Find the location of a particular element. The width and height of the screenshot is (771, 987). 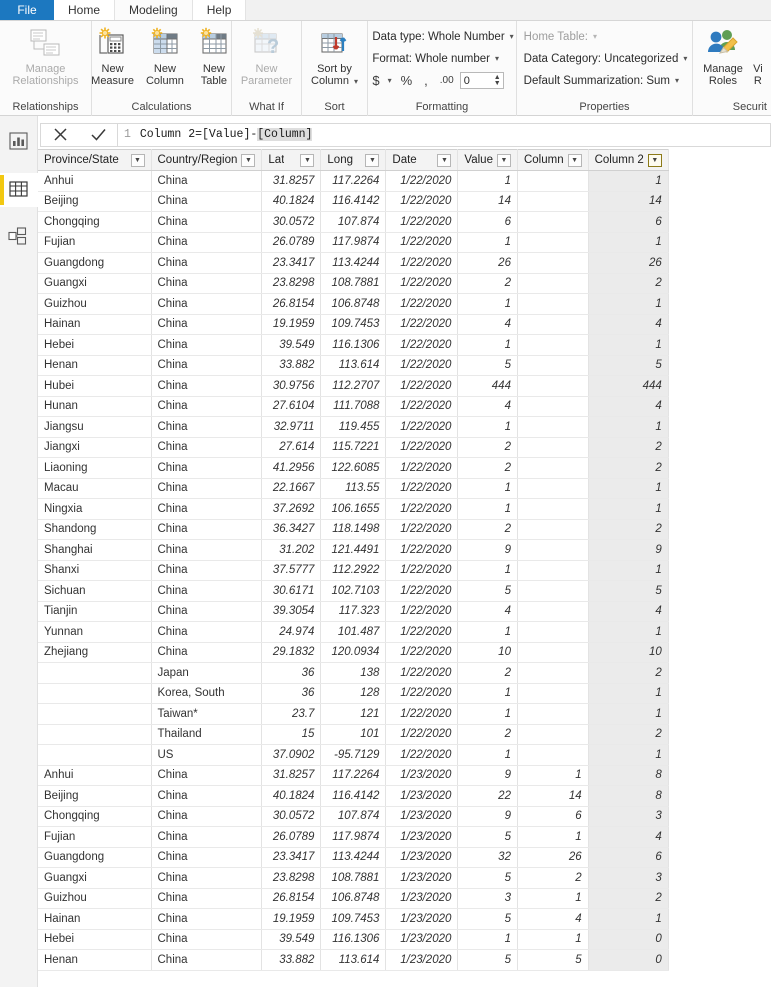

table-cell: Fujian is located at coordinates (95, 242).